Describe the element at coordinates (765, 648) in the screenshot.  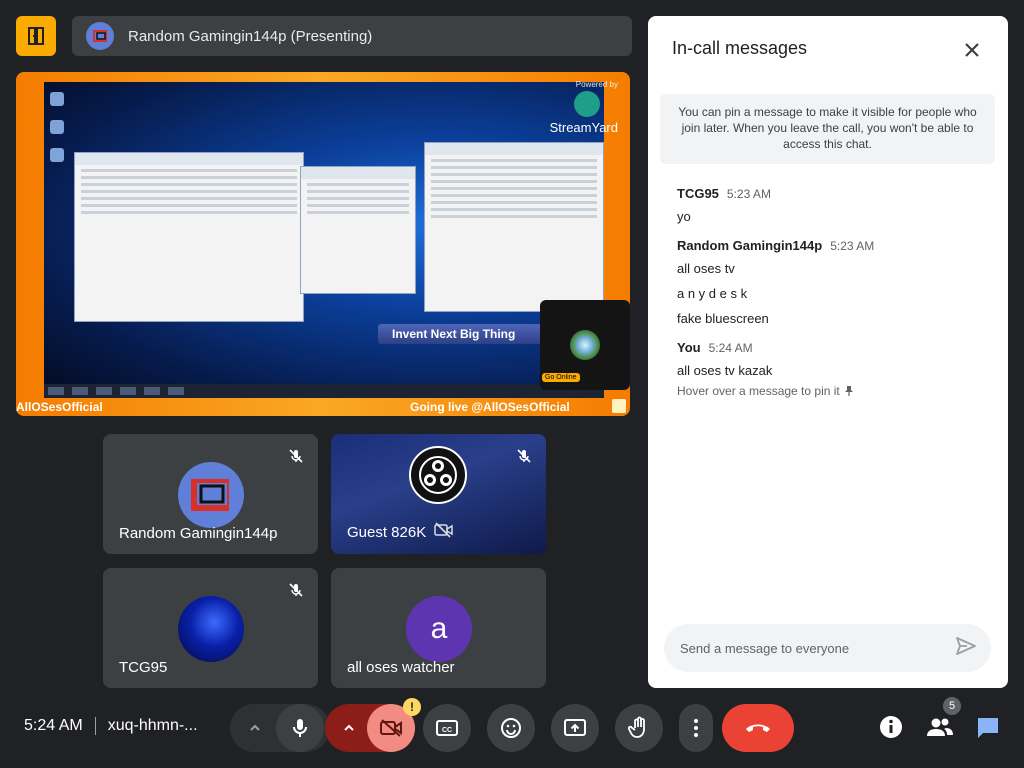
I see `message-input-placeholder: Send a message to everyone` at that location.